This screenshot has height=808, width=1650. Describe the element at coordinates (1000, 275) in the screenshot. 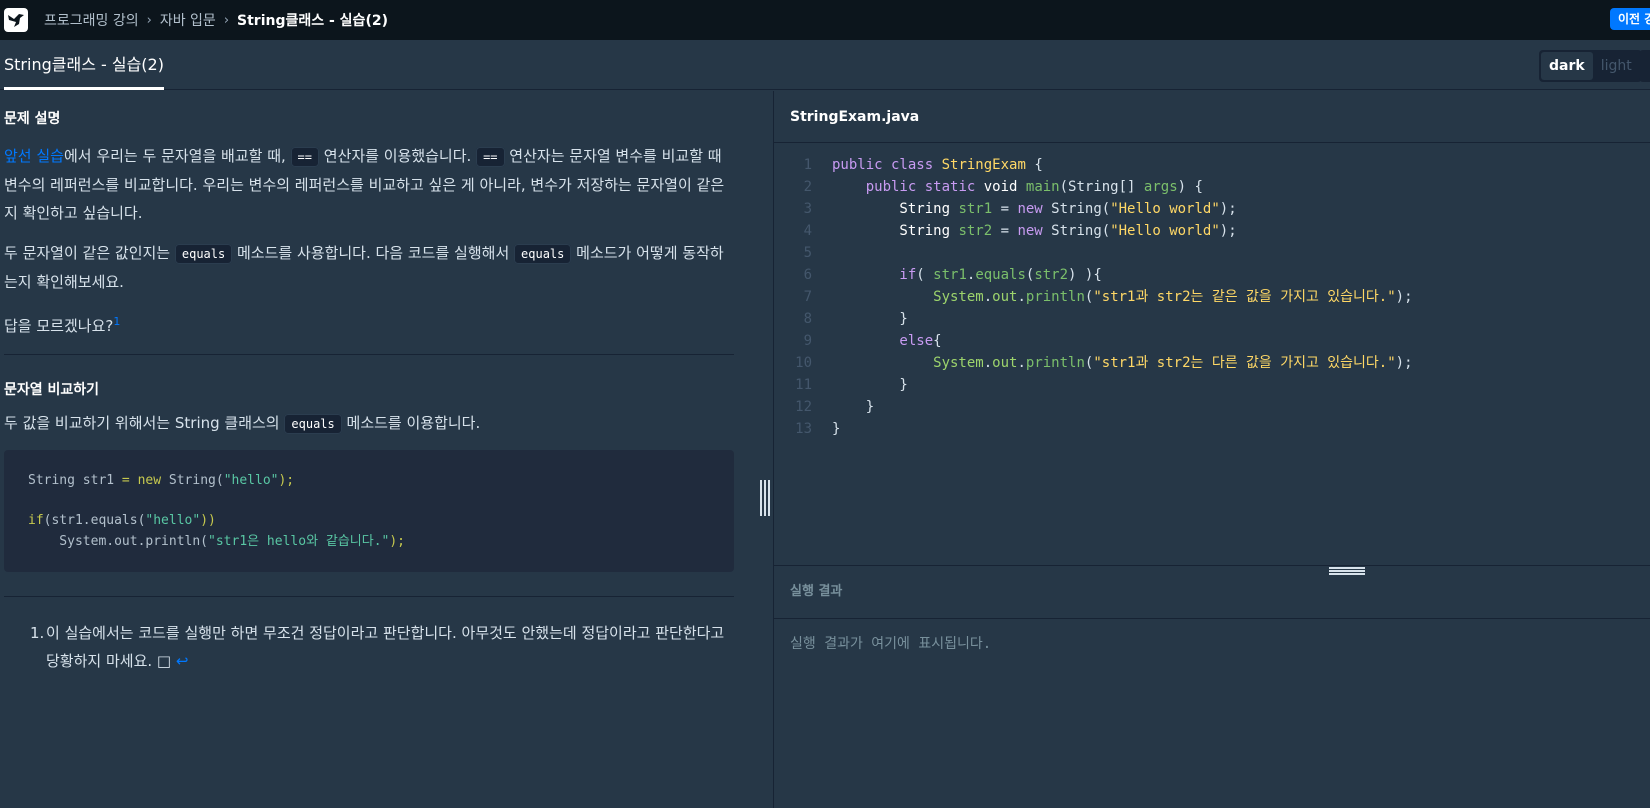

I see `code-token: equals` at that location.